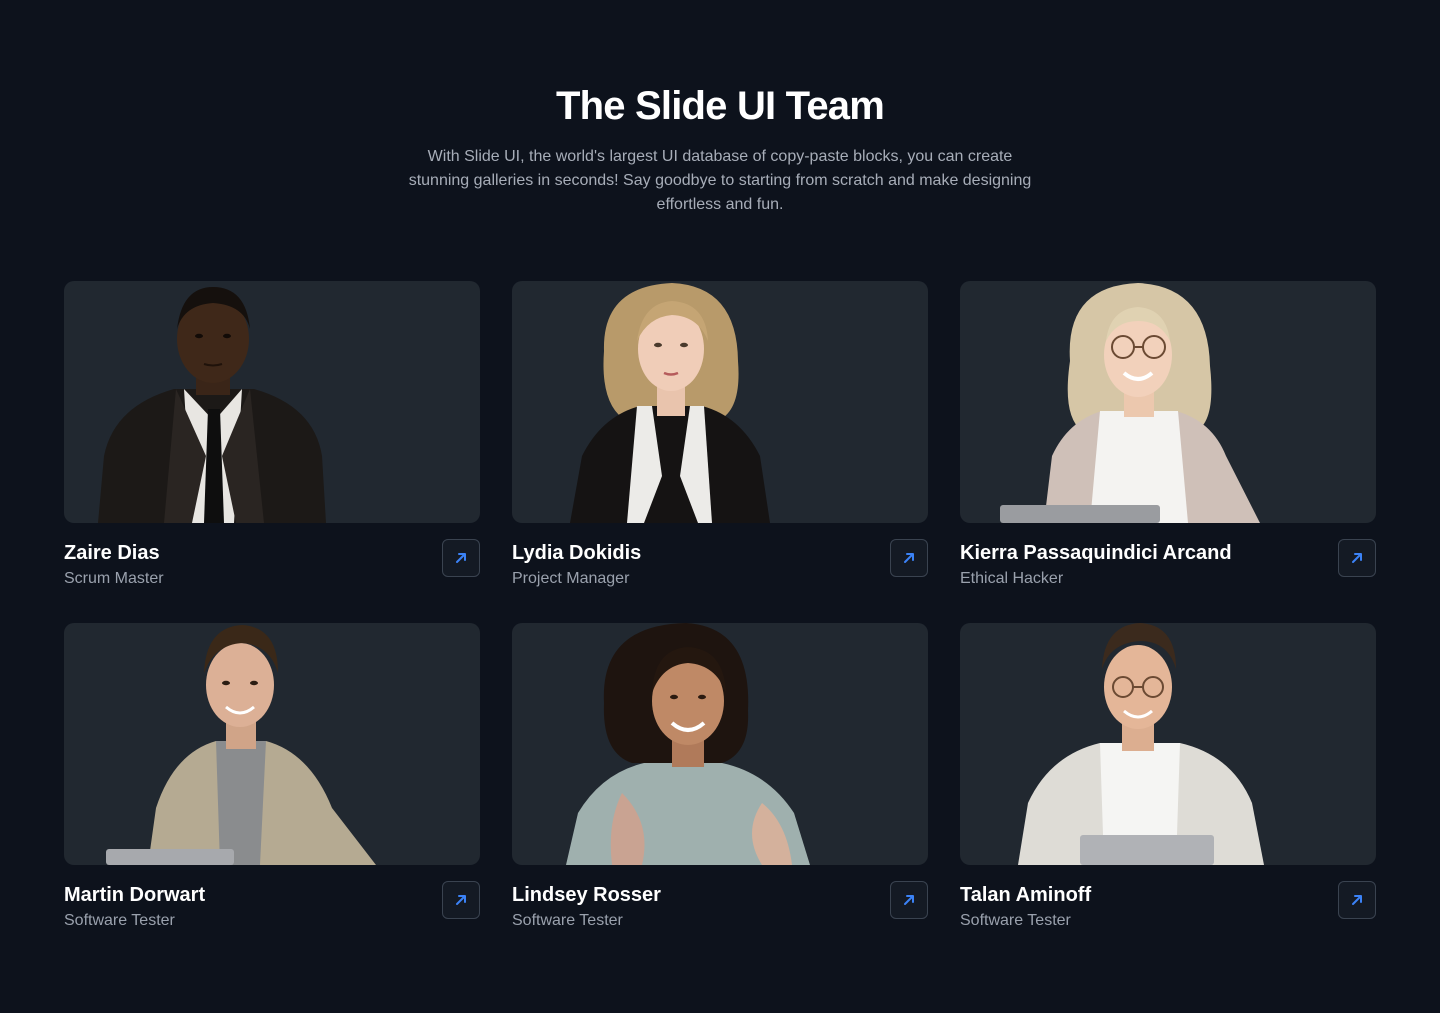 This screenshot has width=1440, height=1013. I want to click on member-info: Lydia Dokidis Project Manager, so click(720, 569).